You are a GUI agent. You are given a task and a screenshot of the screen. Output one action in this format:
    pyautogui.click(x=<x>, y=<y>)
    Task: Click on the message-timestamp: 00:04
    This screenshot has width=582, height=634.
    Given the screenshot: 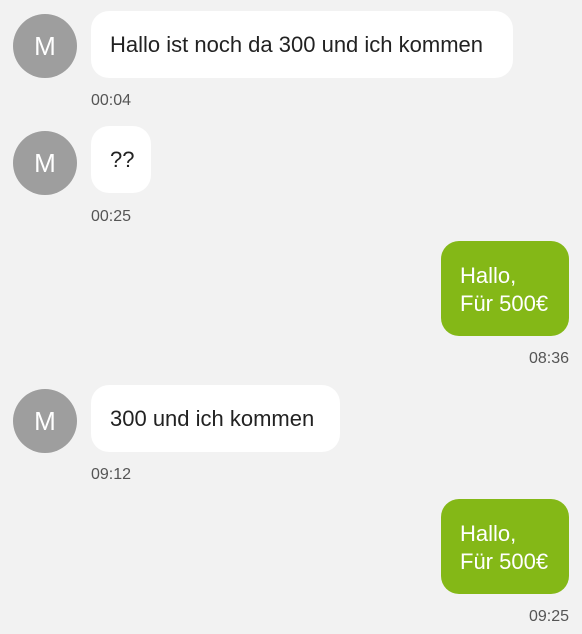 What is the action you would take?
    pyautogui.click(x=111, y=100)
    